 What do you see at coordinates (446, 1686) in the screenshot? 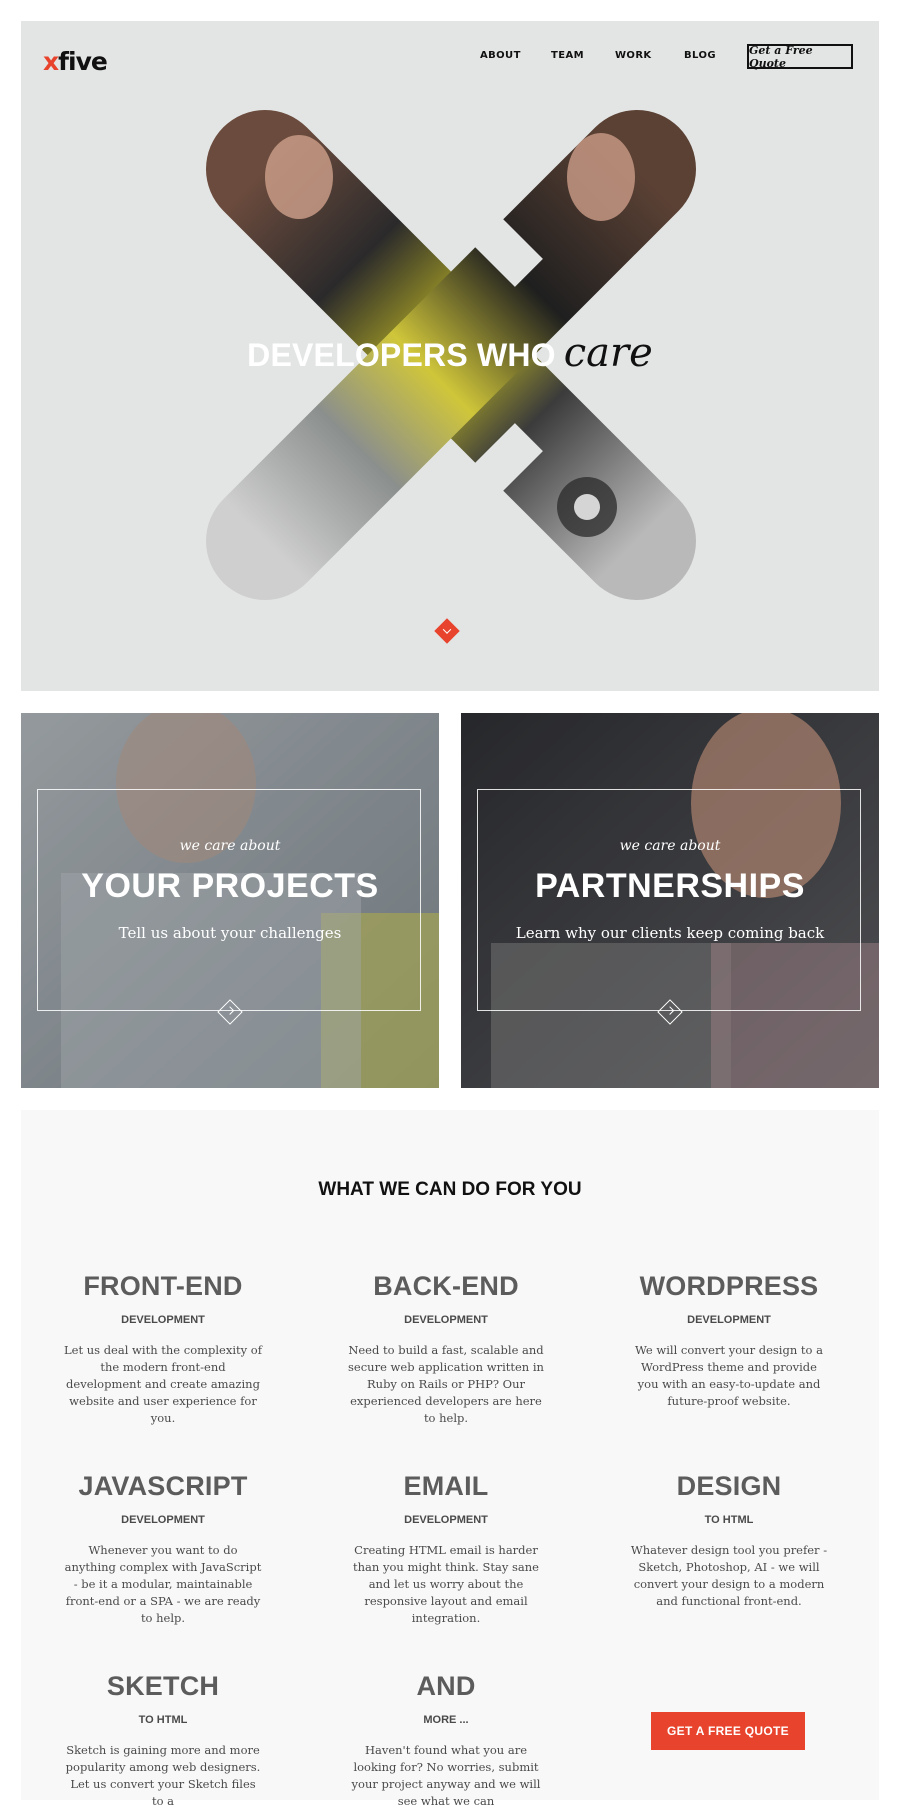
I see `service-title: AND` at bounding box center [446, 1686].